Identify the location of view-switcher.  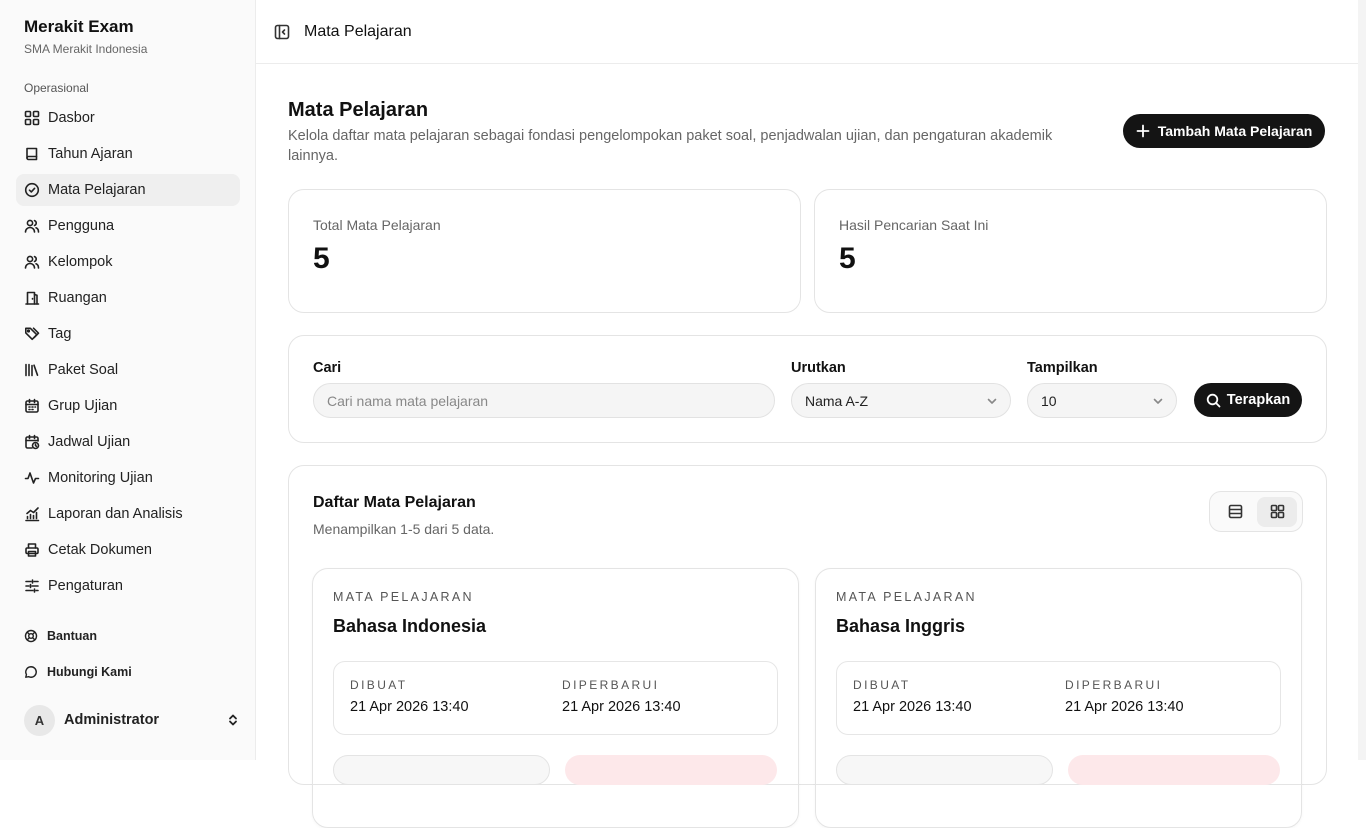
(1256, 511).